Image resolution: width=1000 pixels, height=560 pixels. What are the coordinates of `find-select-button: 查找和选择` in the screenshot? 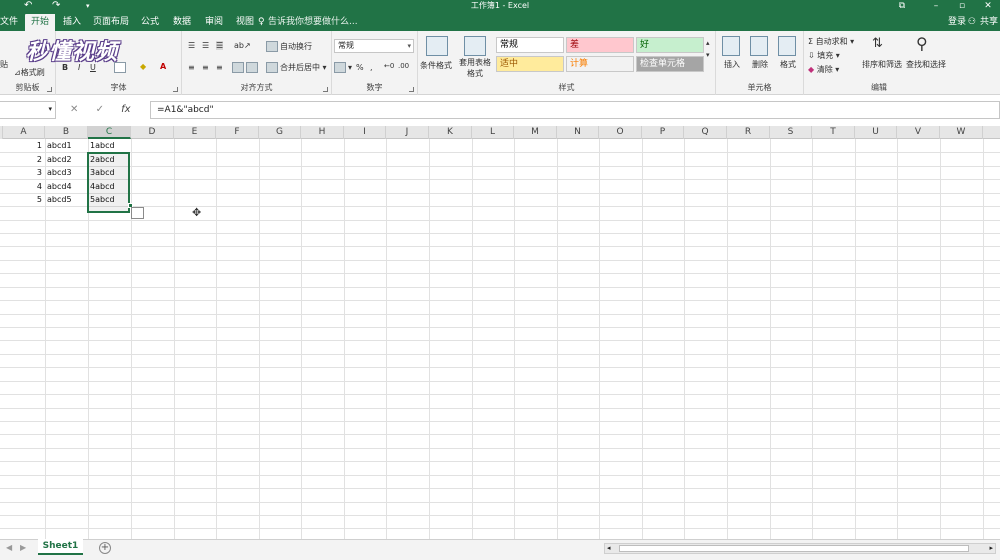 It's located at (926, 64).